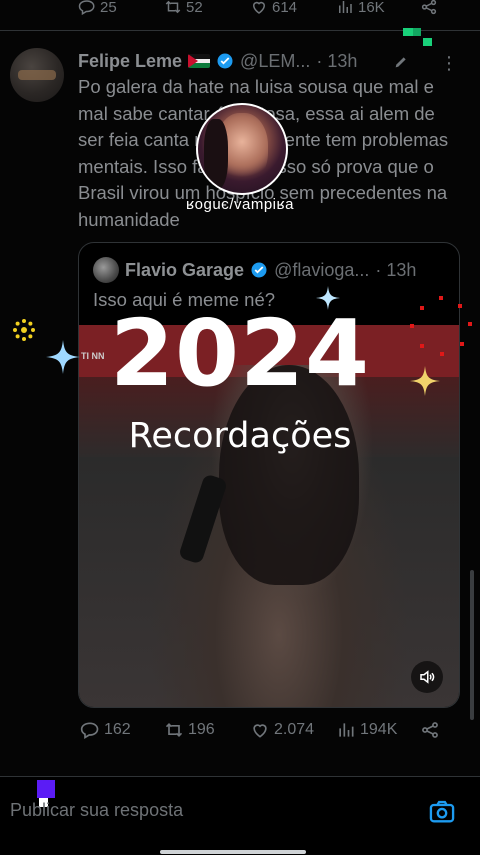 The image size is (480, 855). What do you see at coordinates (233, 852) in the screenshot?
I see `home-indicator` at bounding box center [233, 852].